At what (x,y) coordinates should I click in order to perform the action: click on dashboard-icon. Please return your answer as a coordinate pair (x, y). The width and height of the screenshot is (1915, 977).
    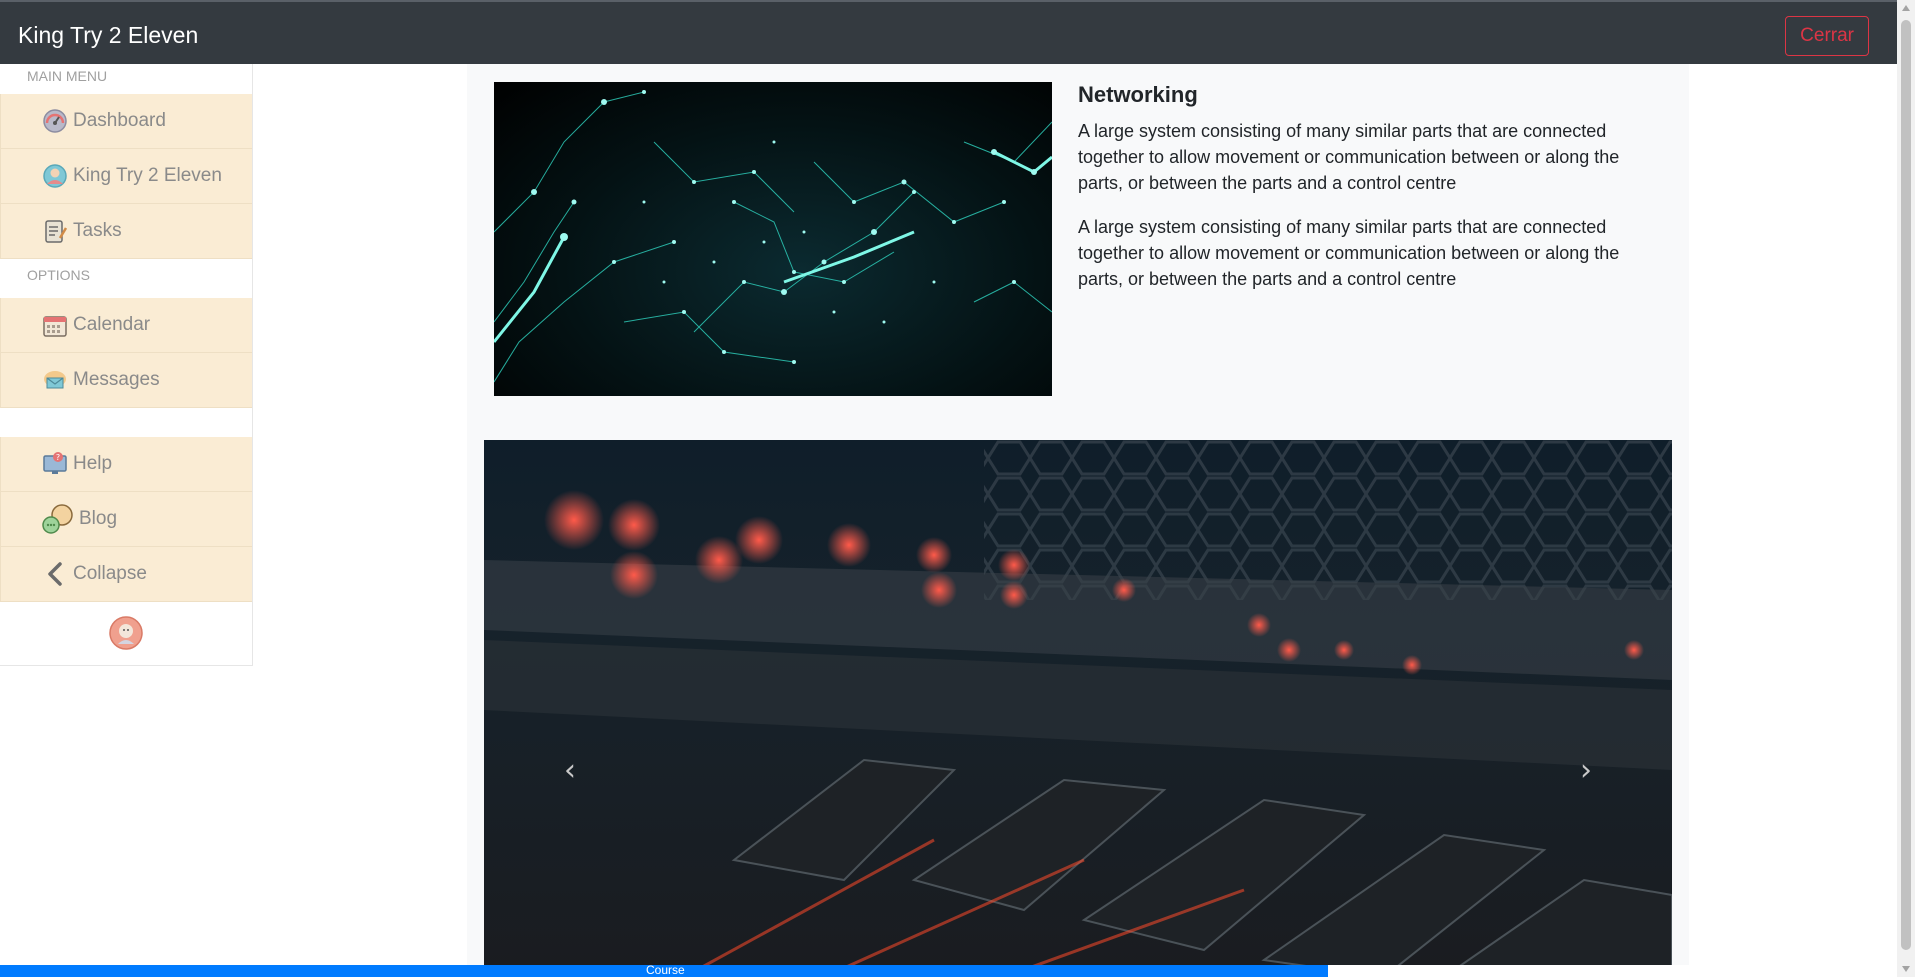
    Looking at the image, I should click on (55, 121).